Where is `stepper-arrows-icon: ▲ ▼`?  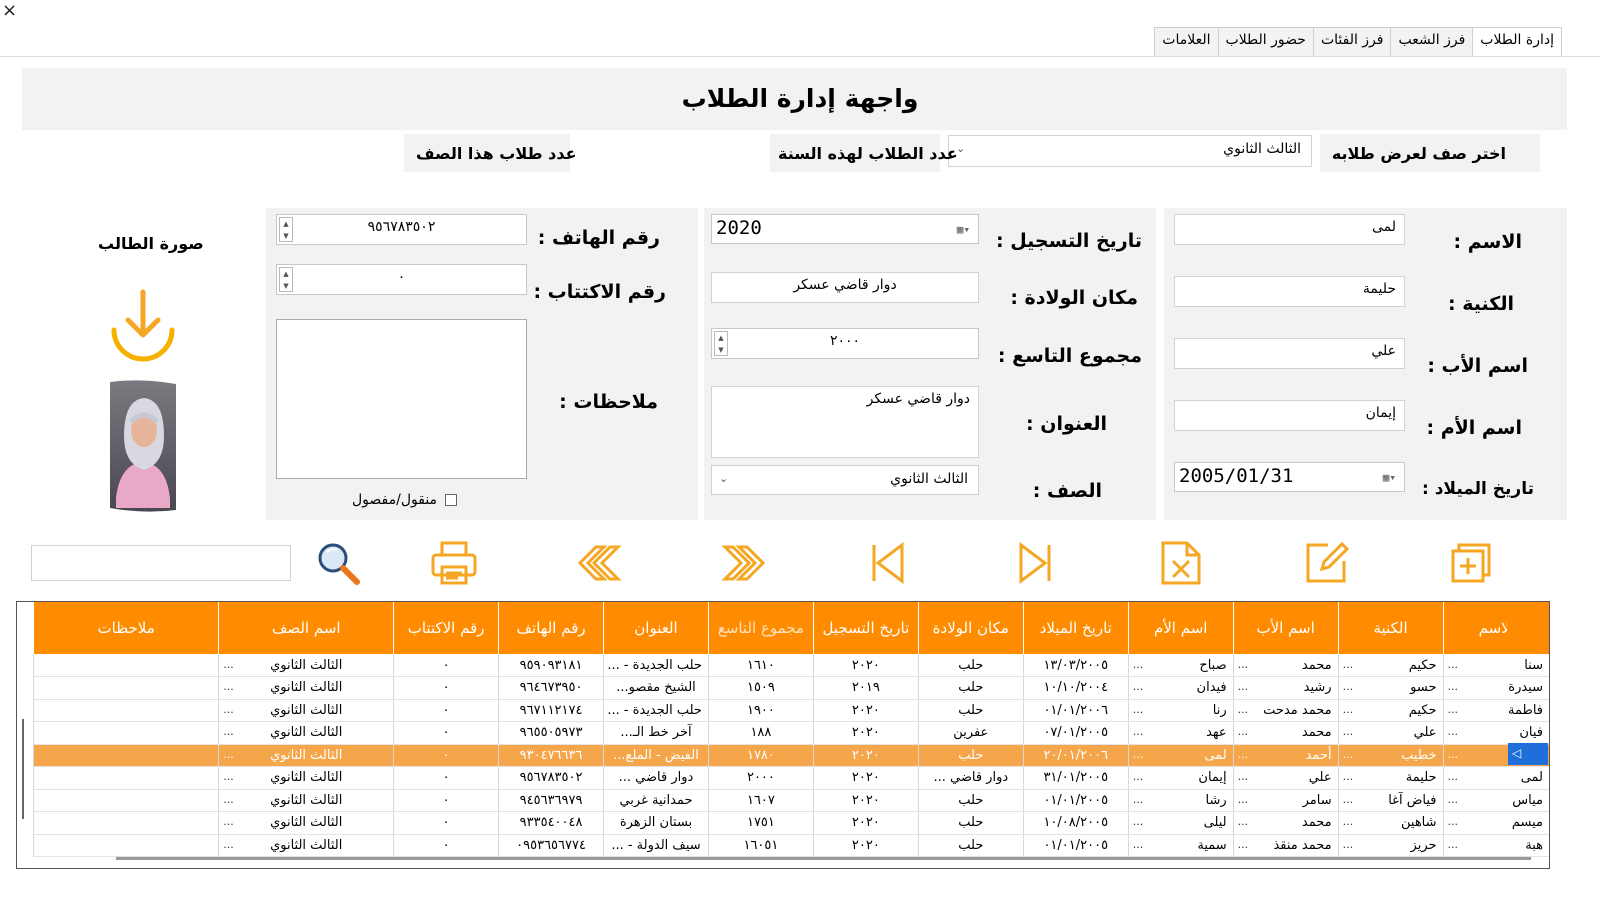
stepper-arrows-icon: ▲ ▼ is located at coordinates (721, 343).